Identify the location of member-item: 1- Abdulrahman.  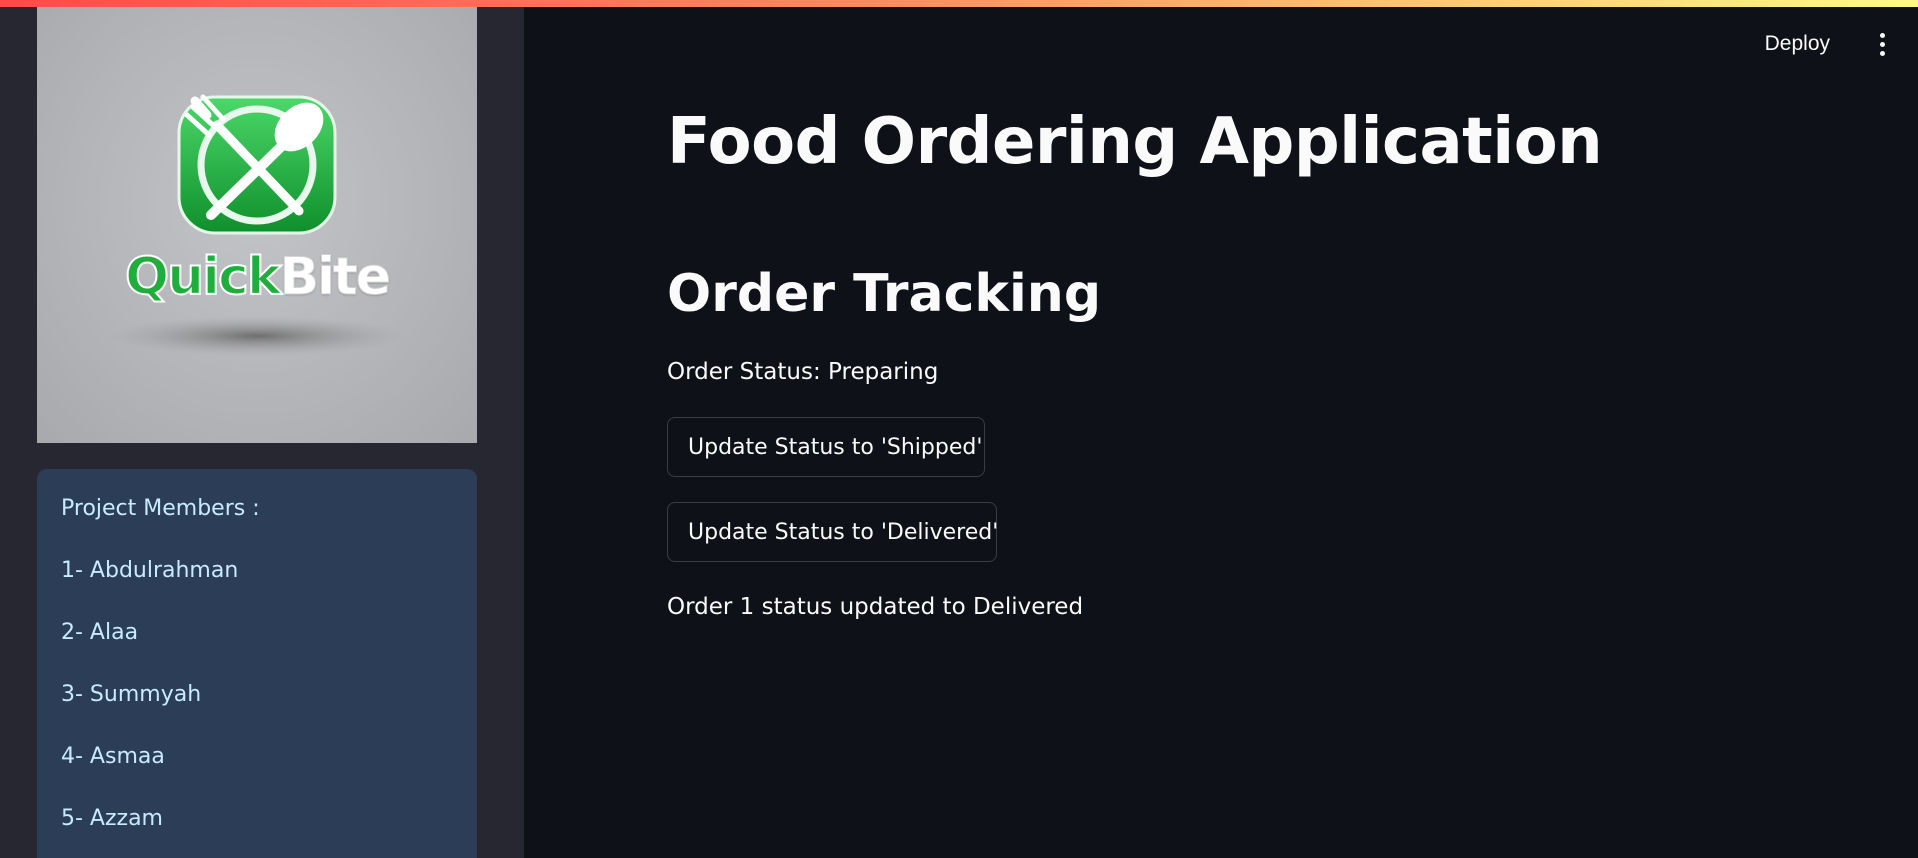
(150, 570).